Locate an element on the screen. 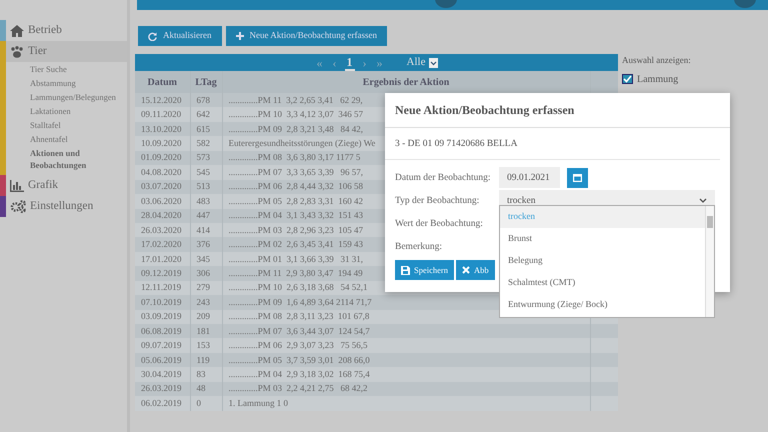 Image resolution: width=768 pixels, height=432 pixels. table-cell: .............PM 04 2,9 3,18 3,02 168 75,4 is located at coordinates (406, 374).